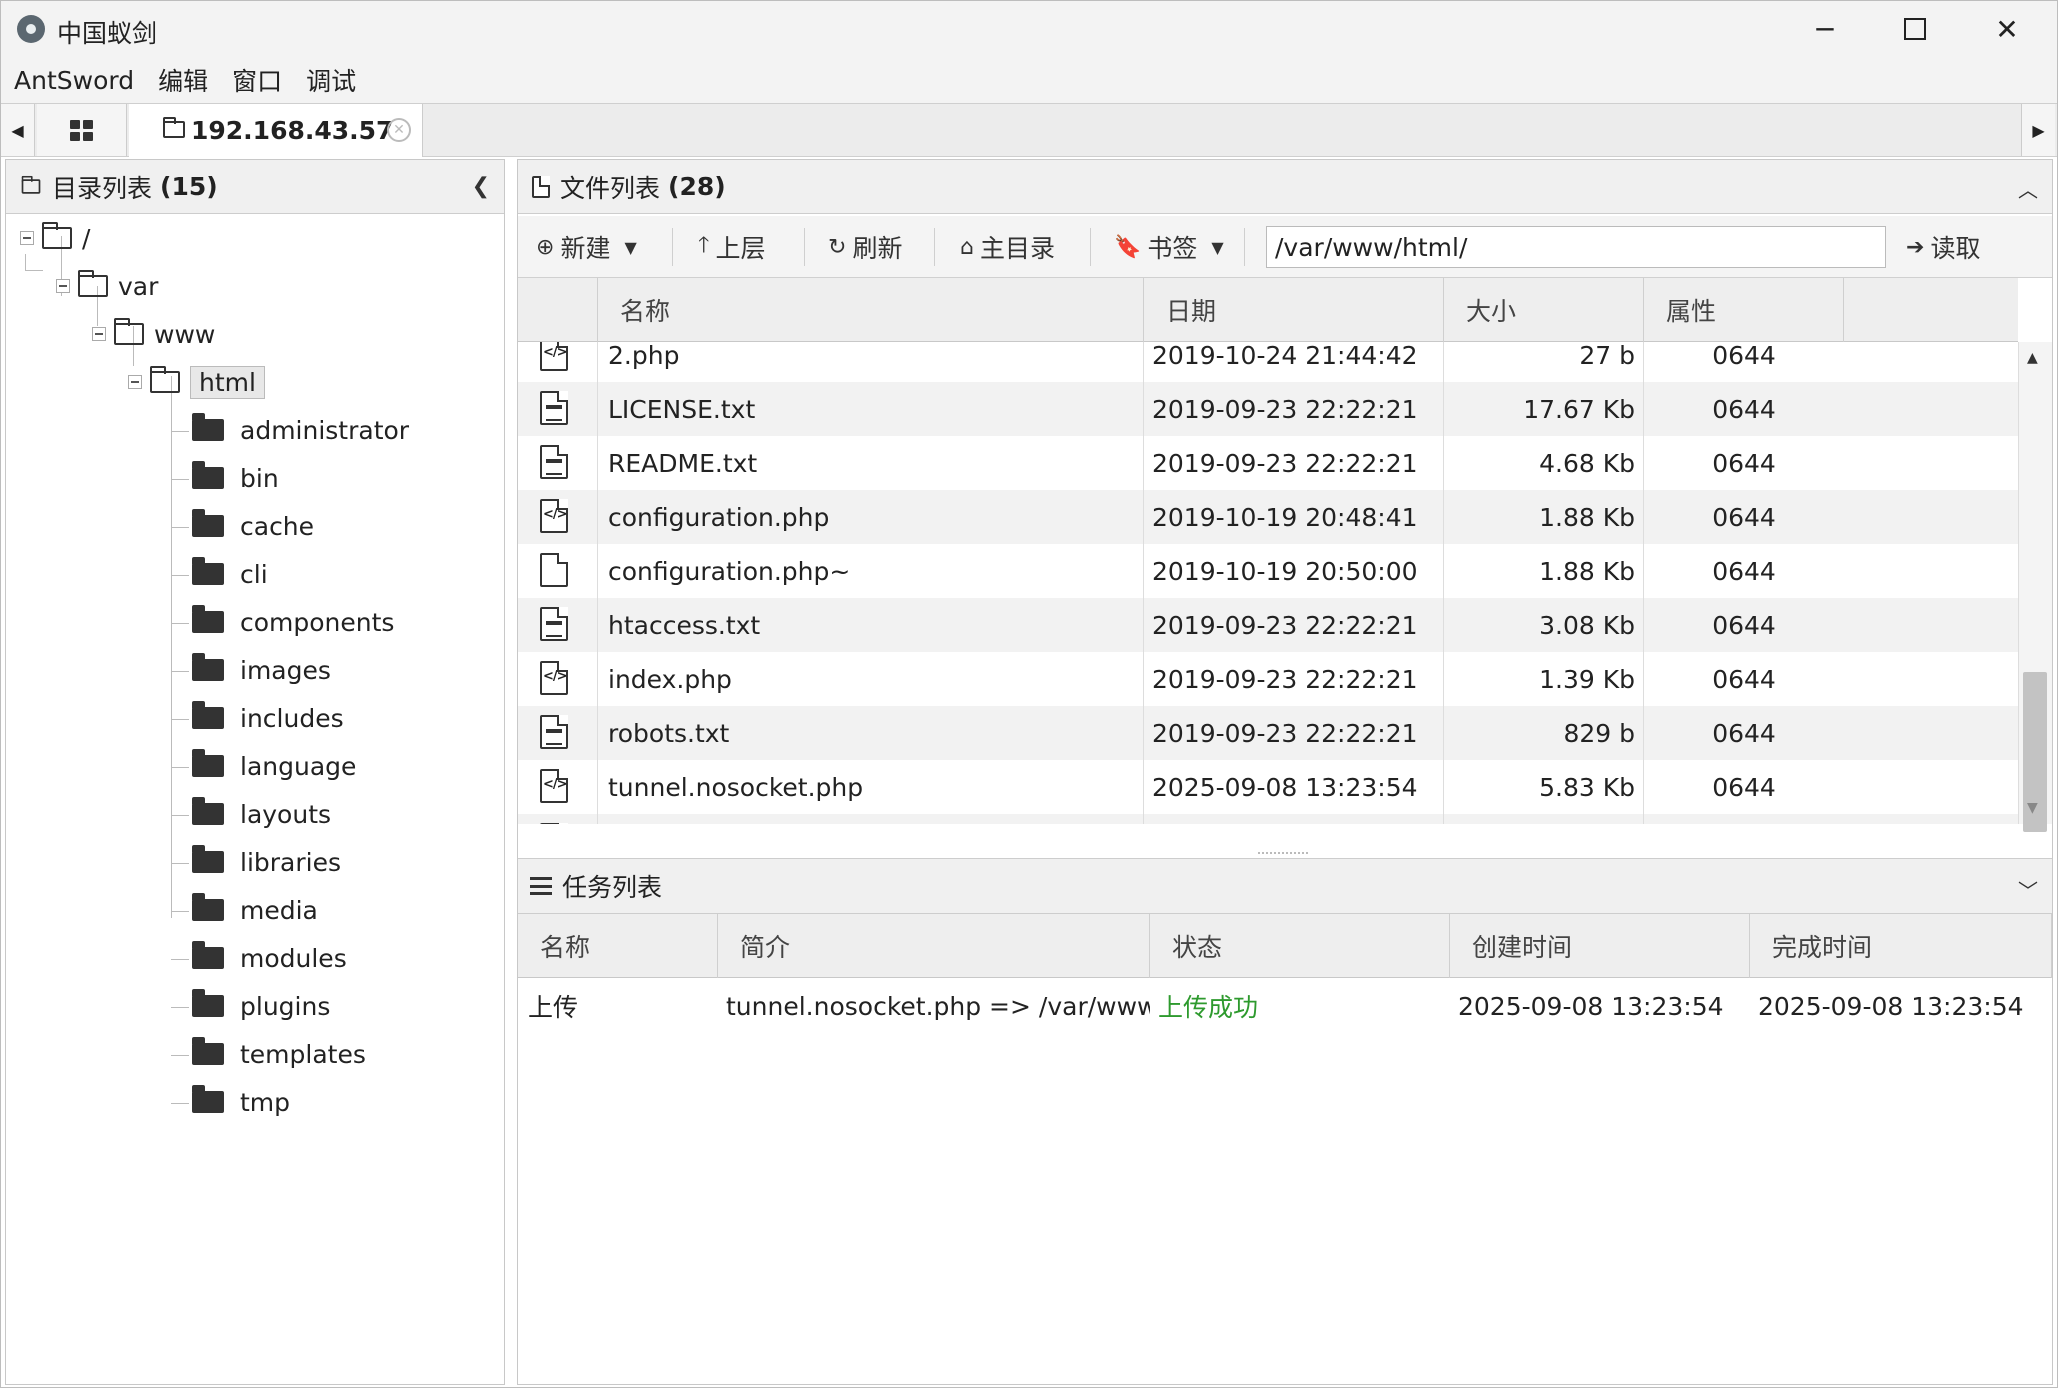  I want to click on file-row: README.txt 2019-09-23 22:22:21 4.68 Kb 0644, so click(1268, 463).